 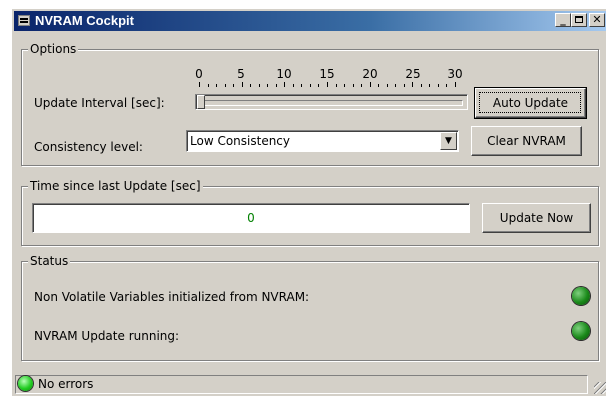 I want to click on minimize-button: _, so click(x=563, y=20).